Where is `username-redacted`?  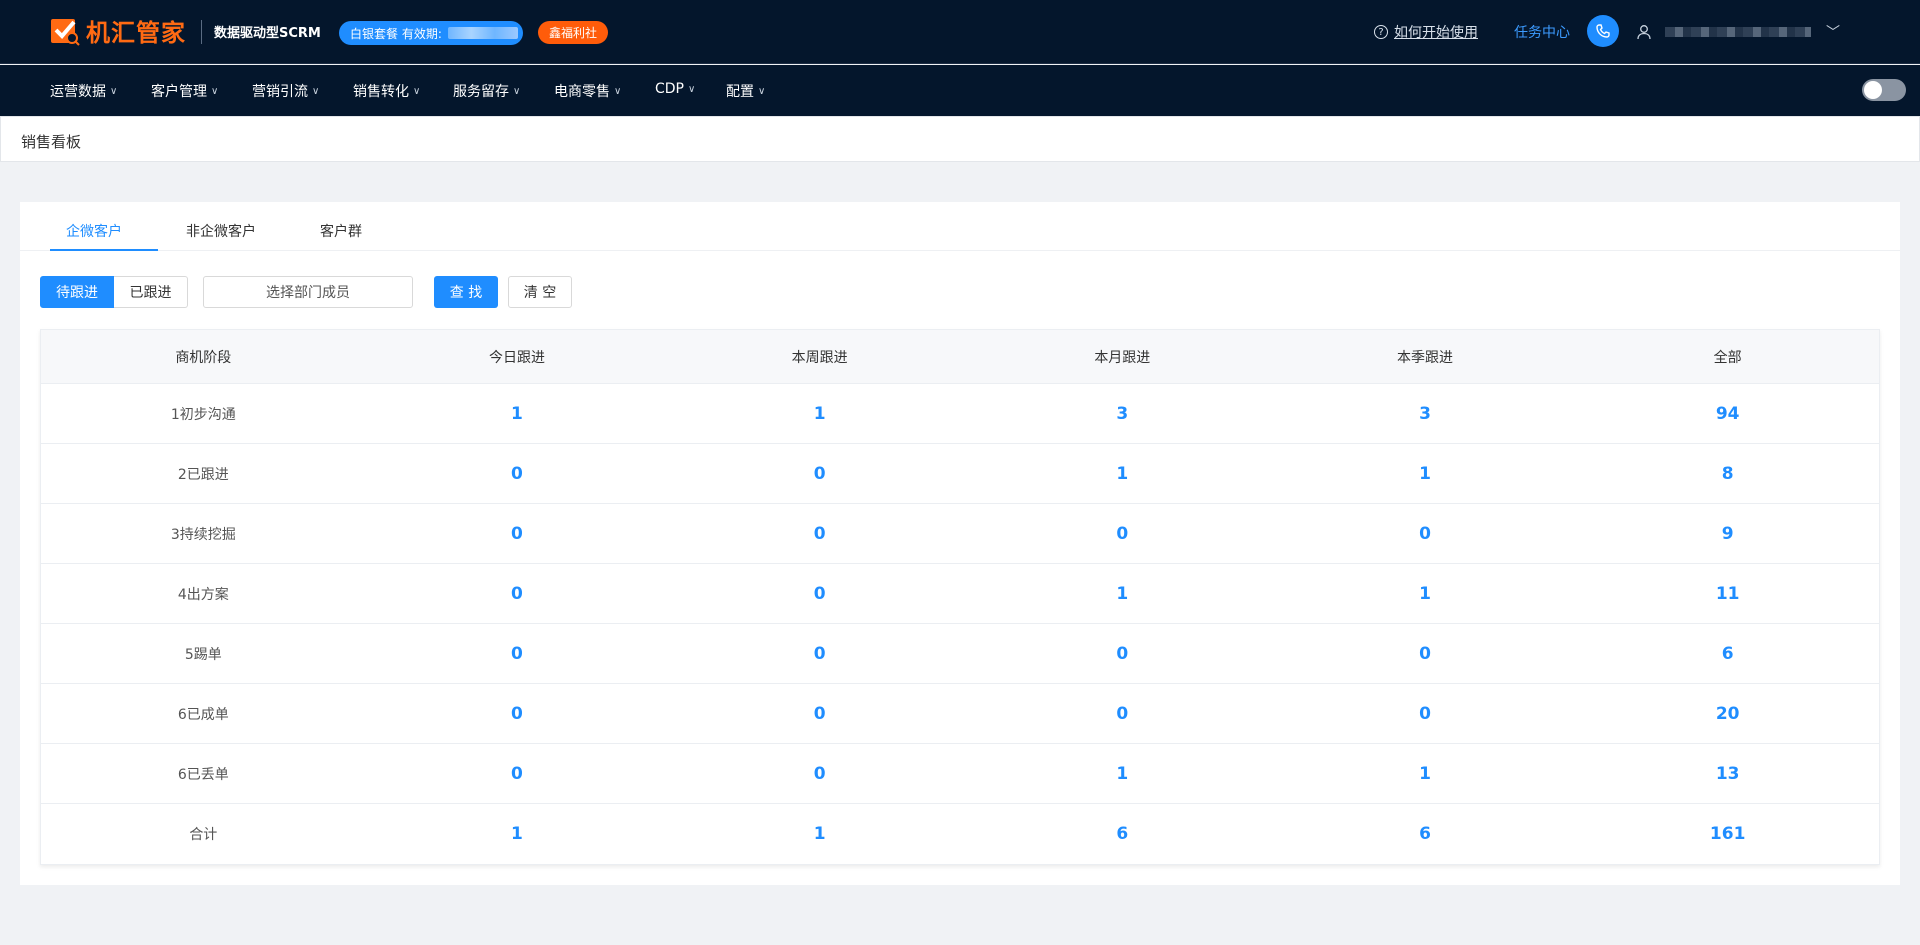 username-redacted is located at coordinates (1738, 32).